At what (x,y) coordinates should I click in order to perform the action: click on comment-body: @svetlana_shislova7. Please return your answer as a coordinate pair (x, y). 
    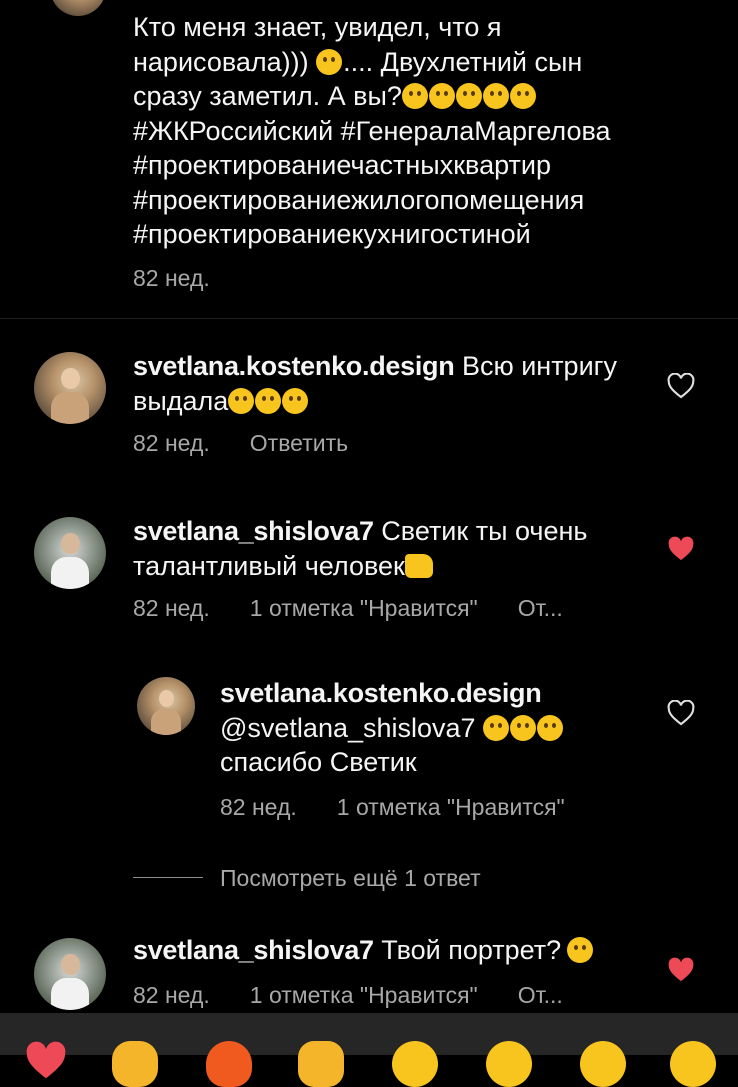
    Looking at the image, I should click on (435, 728).